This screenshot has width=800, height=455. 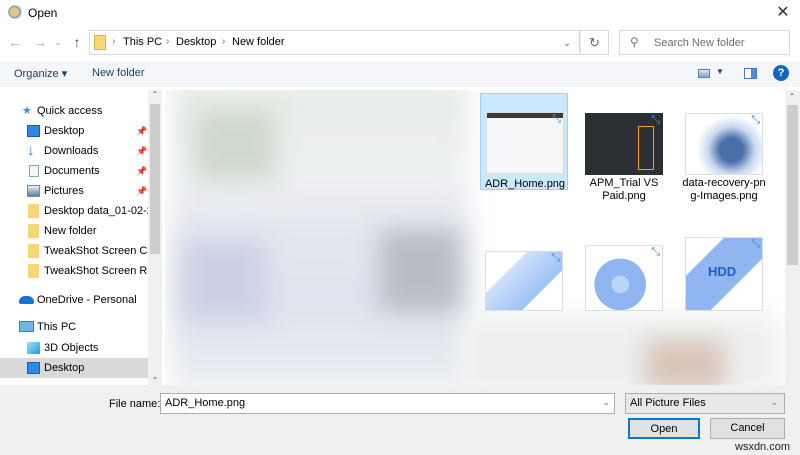 What do you see at coordinates (135, 404) in the screenshot?
I see `file-name-label: File name:` at bounding box center [135, 404].